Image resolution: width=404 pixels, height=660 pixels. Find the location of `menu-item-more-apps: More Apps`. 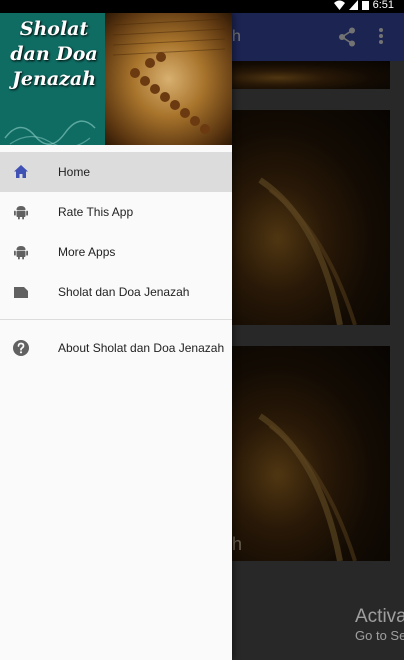

menu-item-more-apps: More Apps is located at coordinates (116, 252).